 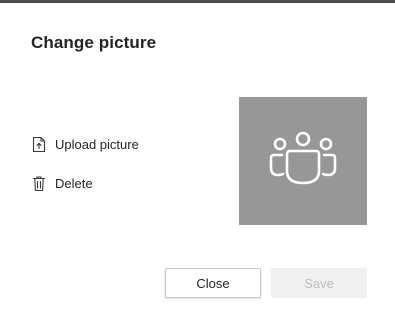 I want to click on dialog-title: Change picture, so click(x=94, y=42).